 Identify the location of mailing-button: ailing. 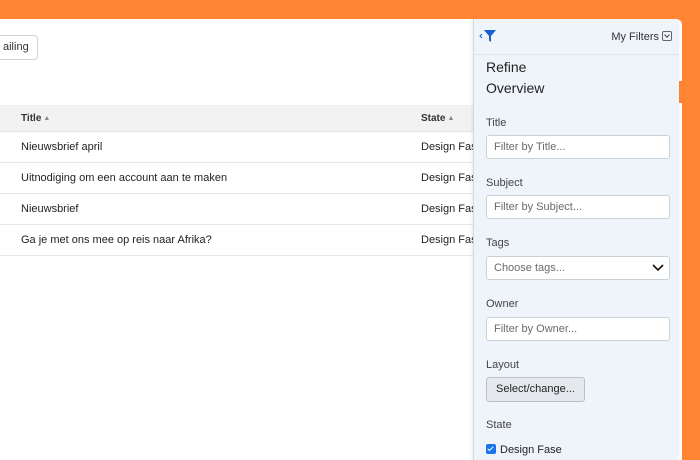
(19, 47).